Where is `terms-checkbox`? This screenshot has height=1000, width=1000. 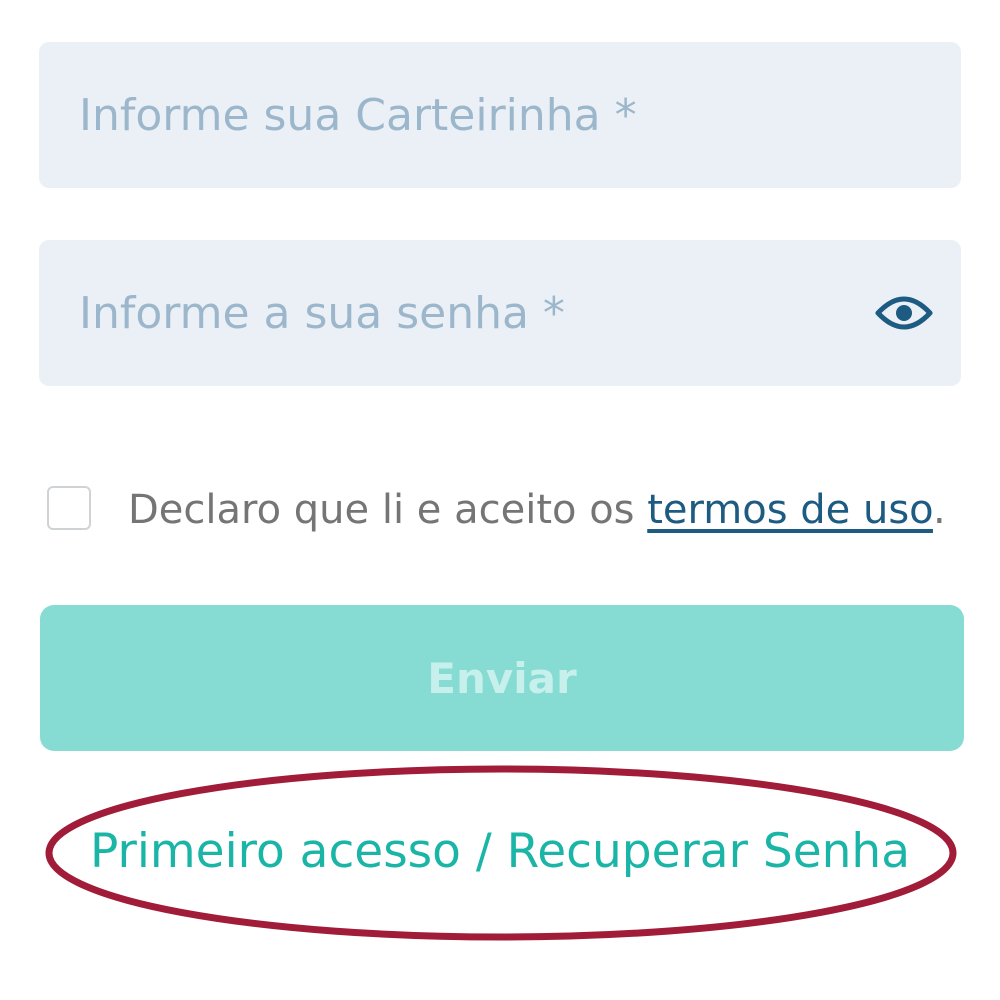 terms-checkbox is located at coordinates (69, 508).